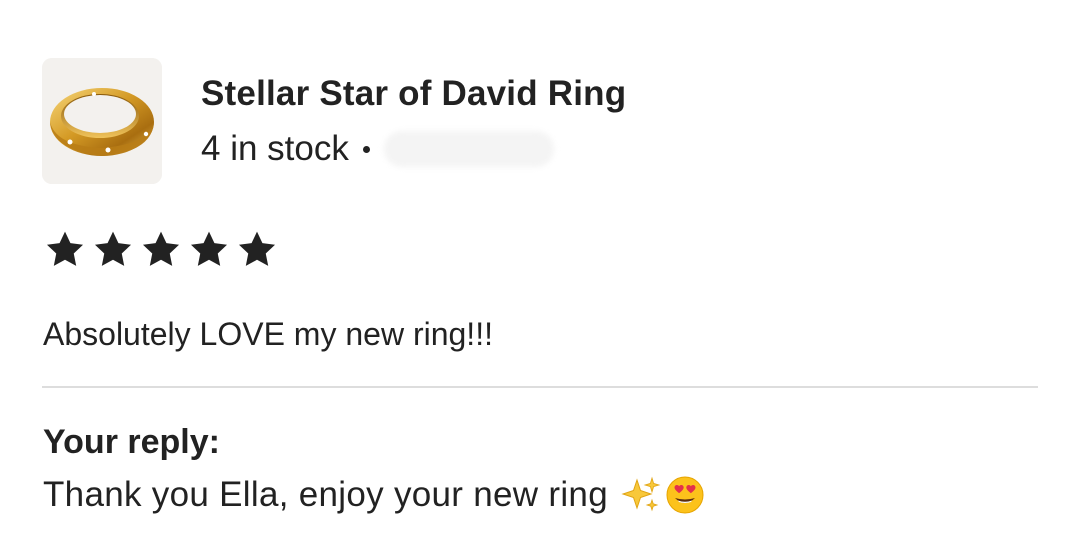 The image size is (1080, 560). I want to click on sparkles-emoji, so click(641, 494).